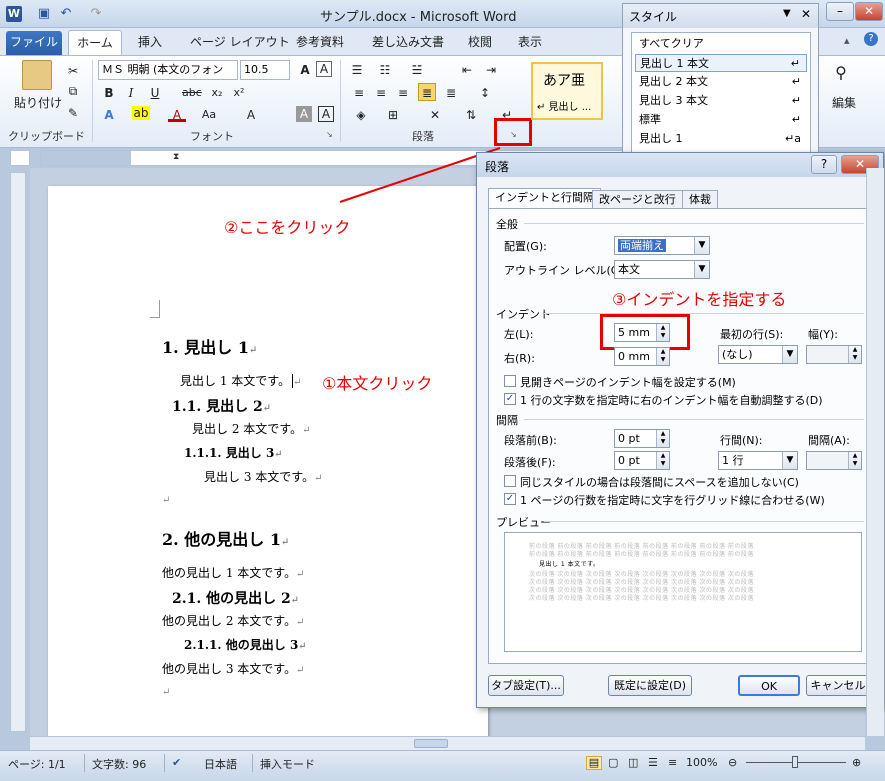 The height and width of the screenshot is (781, 885). Describe the element at coordinates (177, 114) in the screenshot. I see `font-color-icon: A` at that location.